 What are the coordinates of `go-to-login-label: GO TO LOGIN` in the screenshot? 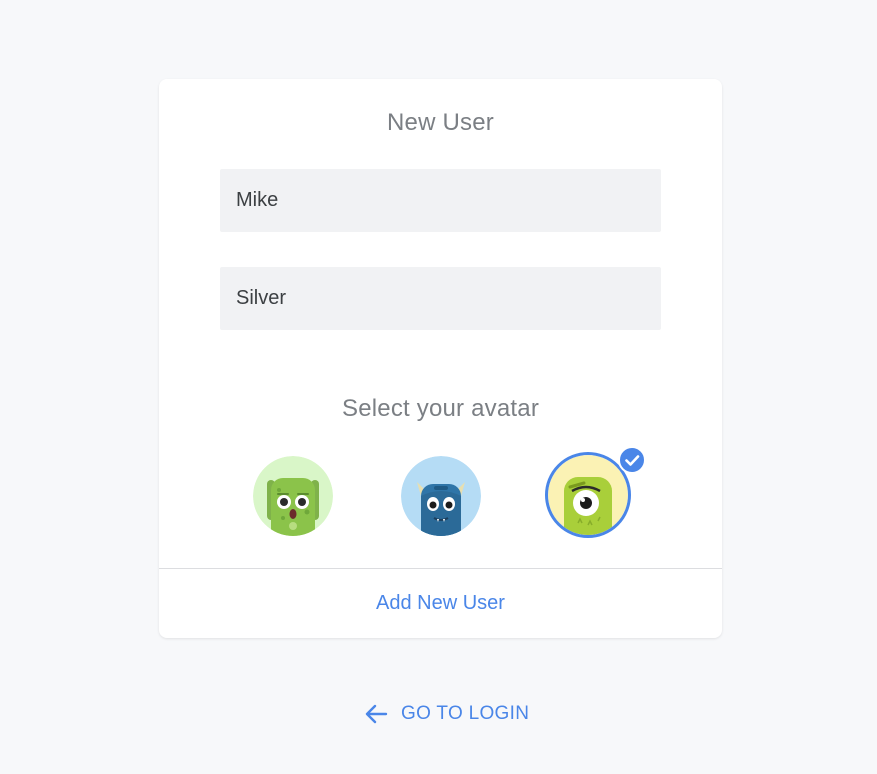 It's located at (465, 713).